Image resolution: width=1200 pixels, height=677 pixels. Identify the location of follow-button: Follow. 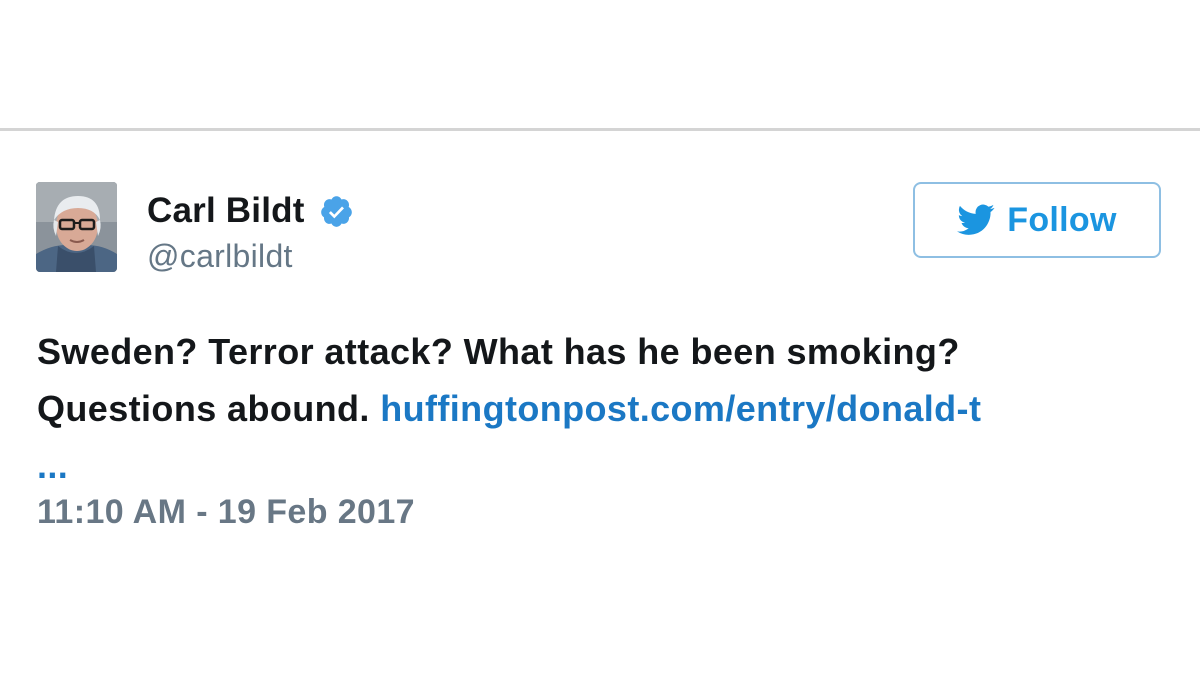
(1037, 220).